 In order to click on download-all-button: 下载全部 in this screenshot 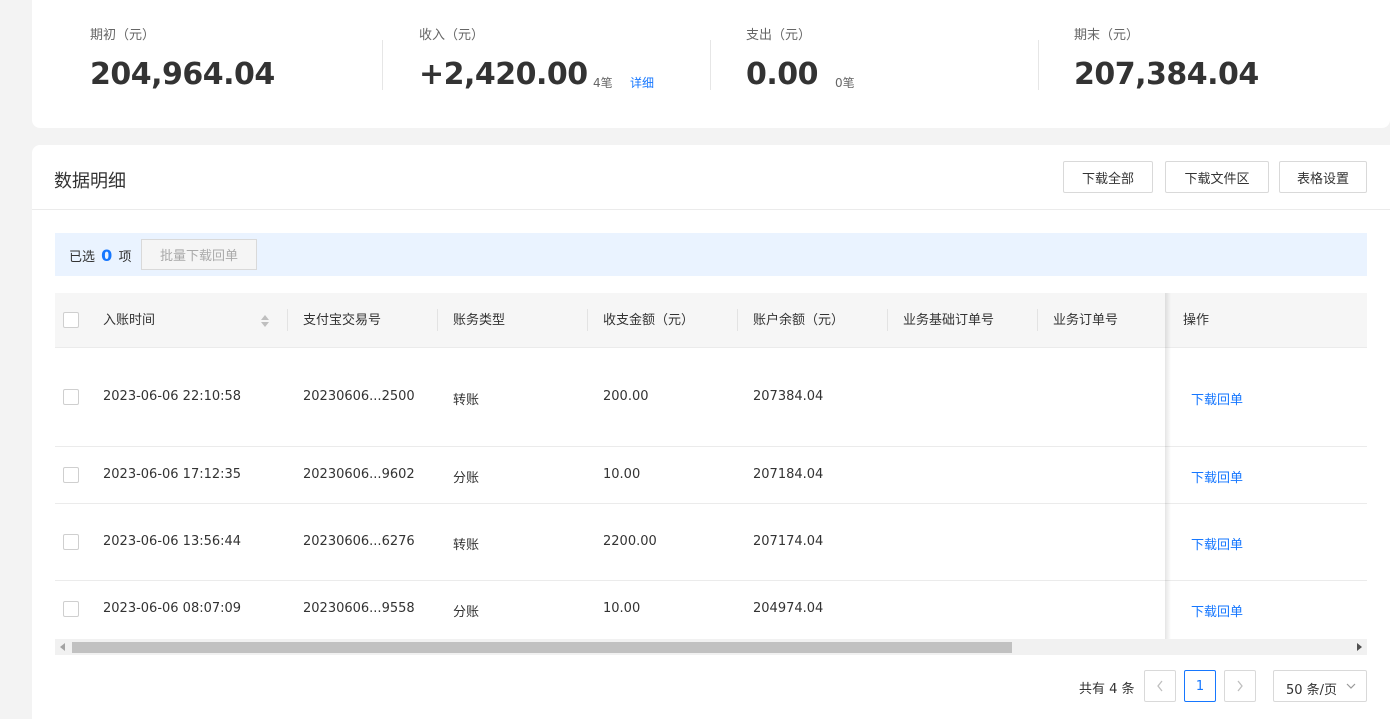, I will do `click(1108, 177)`.